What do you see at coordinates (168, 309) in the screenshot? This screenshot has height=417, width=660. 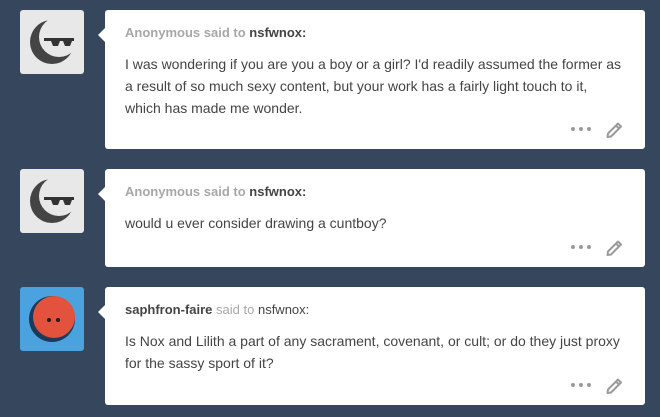 I see `asker-name: saphfron-faire` at bounding box center [168, 309].